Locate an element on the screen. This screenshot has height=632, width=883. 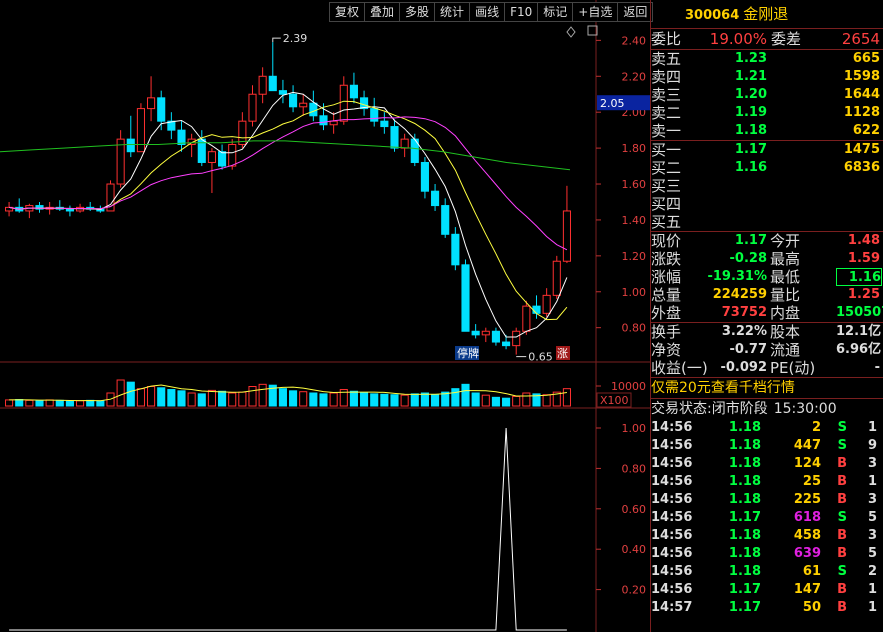
tick-price: 1.17 is located at coordinates (744, 607).